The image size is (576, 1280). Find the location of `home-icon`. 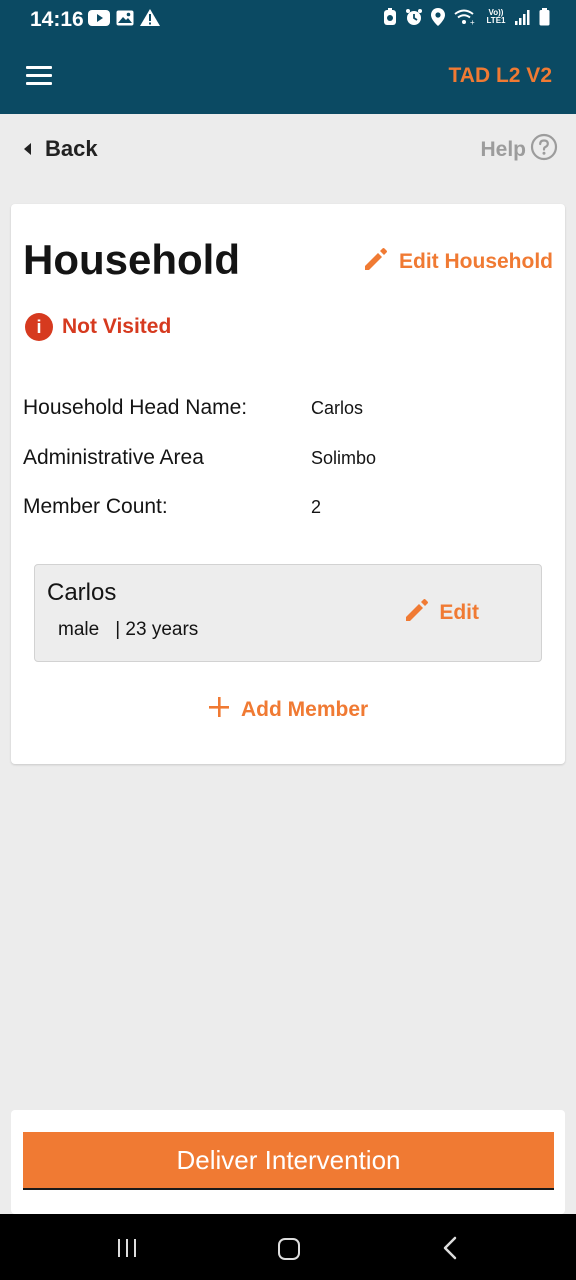

home-icon is located at coordinates (289, 1249).